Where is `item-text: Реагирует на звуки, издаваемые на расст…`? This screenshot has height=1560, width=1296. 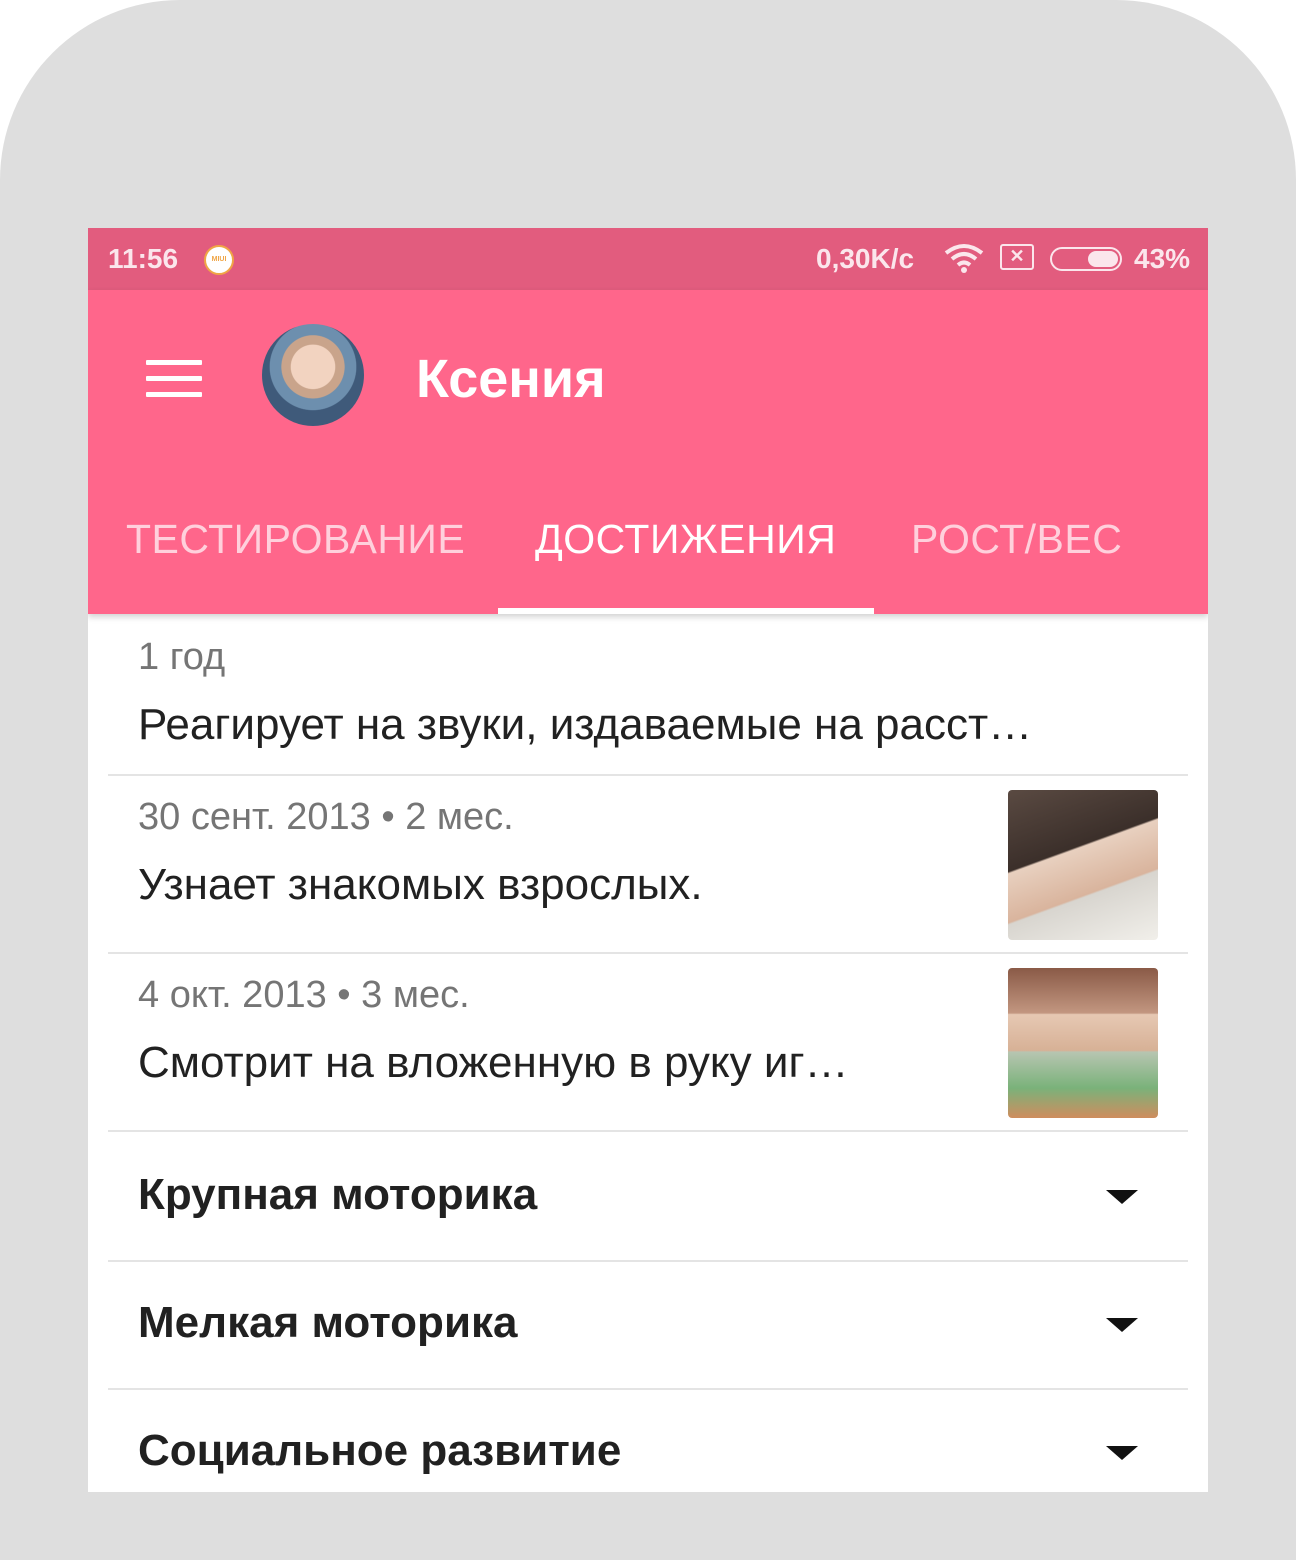 item-text: Реагирует на звуки, издаваемые на расст… is located at coordinates (585, 724).